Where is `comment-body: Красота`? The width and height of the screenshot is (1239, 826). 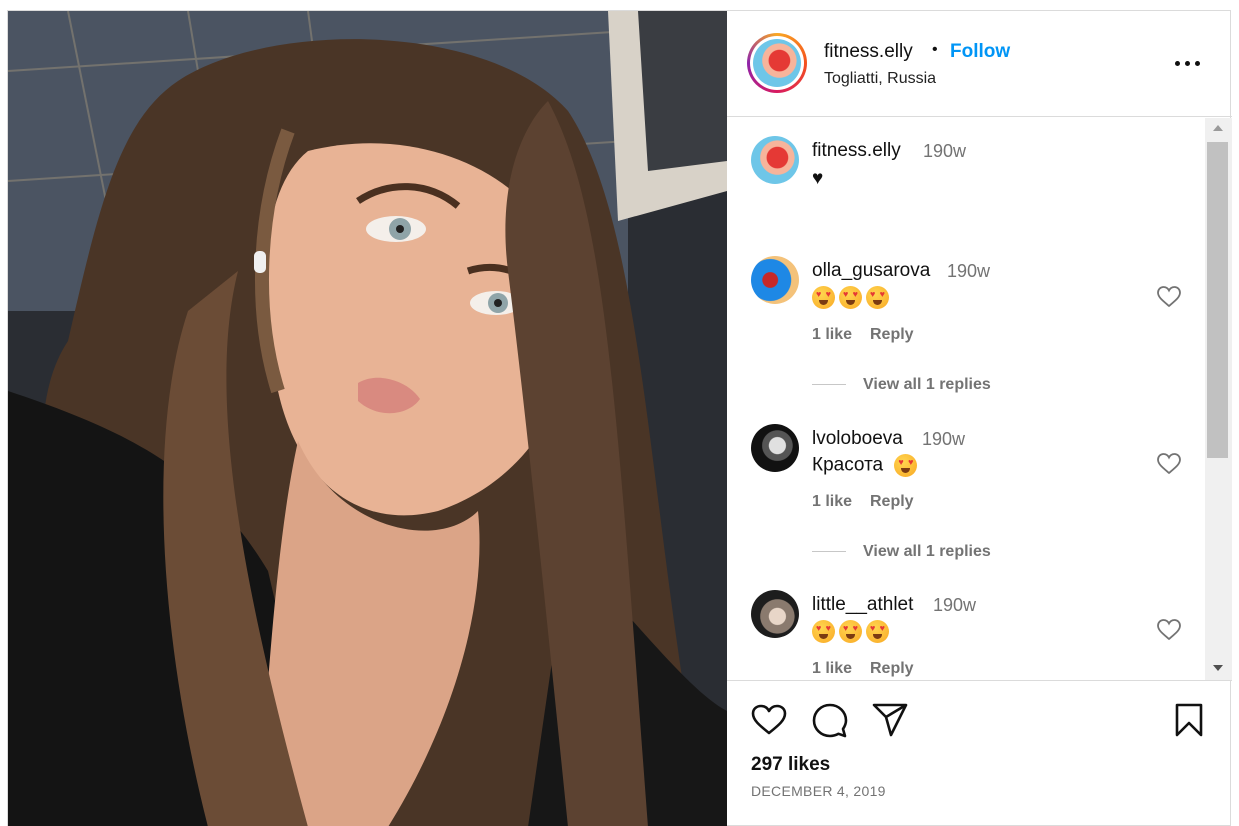
comment-body: Красота is located at coordinates (866, 465).